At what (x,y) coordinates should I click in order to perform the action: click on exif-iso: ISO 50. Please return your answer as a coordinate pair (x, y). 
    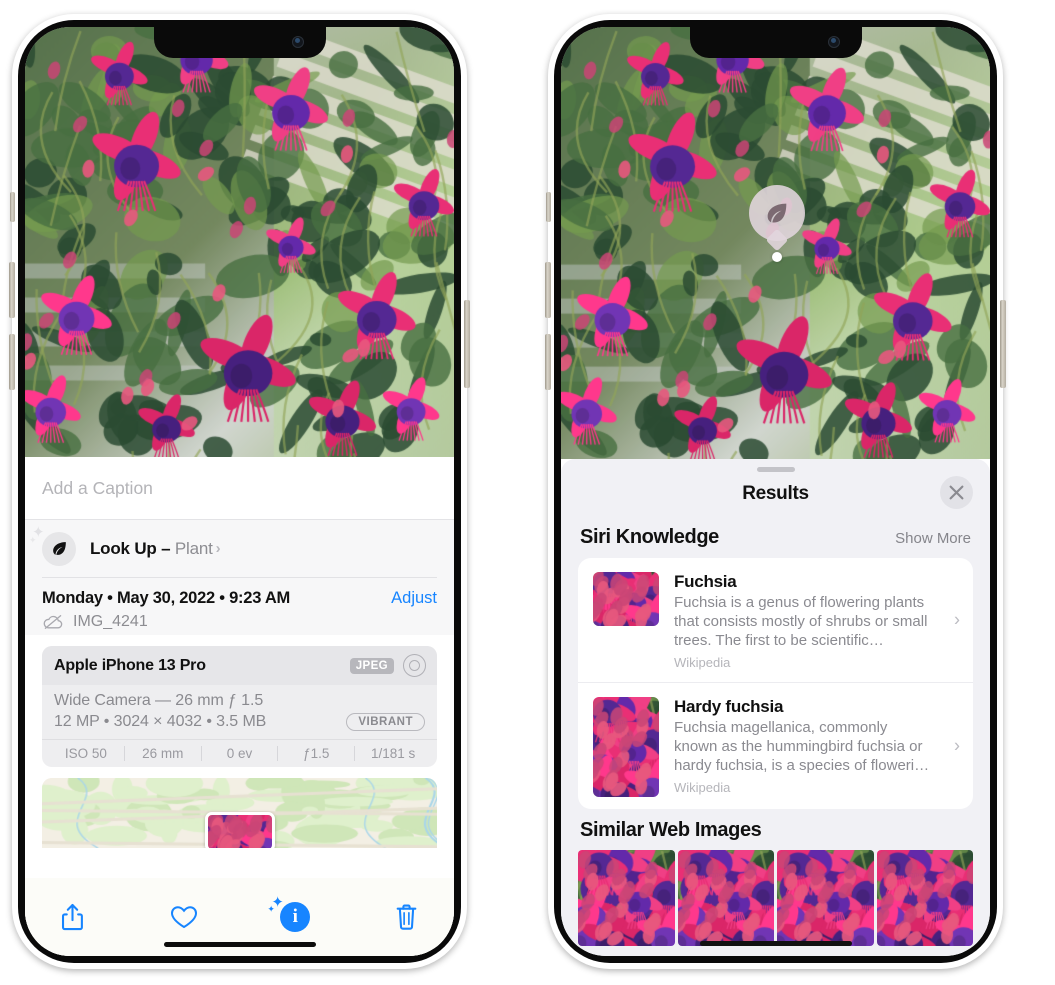
    Looking at the image, I should click on (85, 753).